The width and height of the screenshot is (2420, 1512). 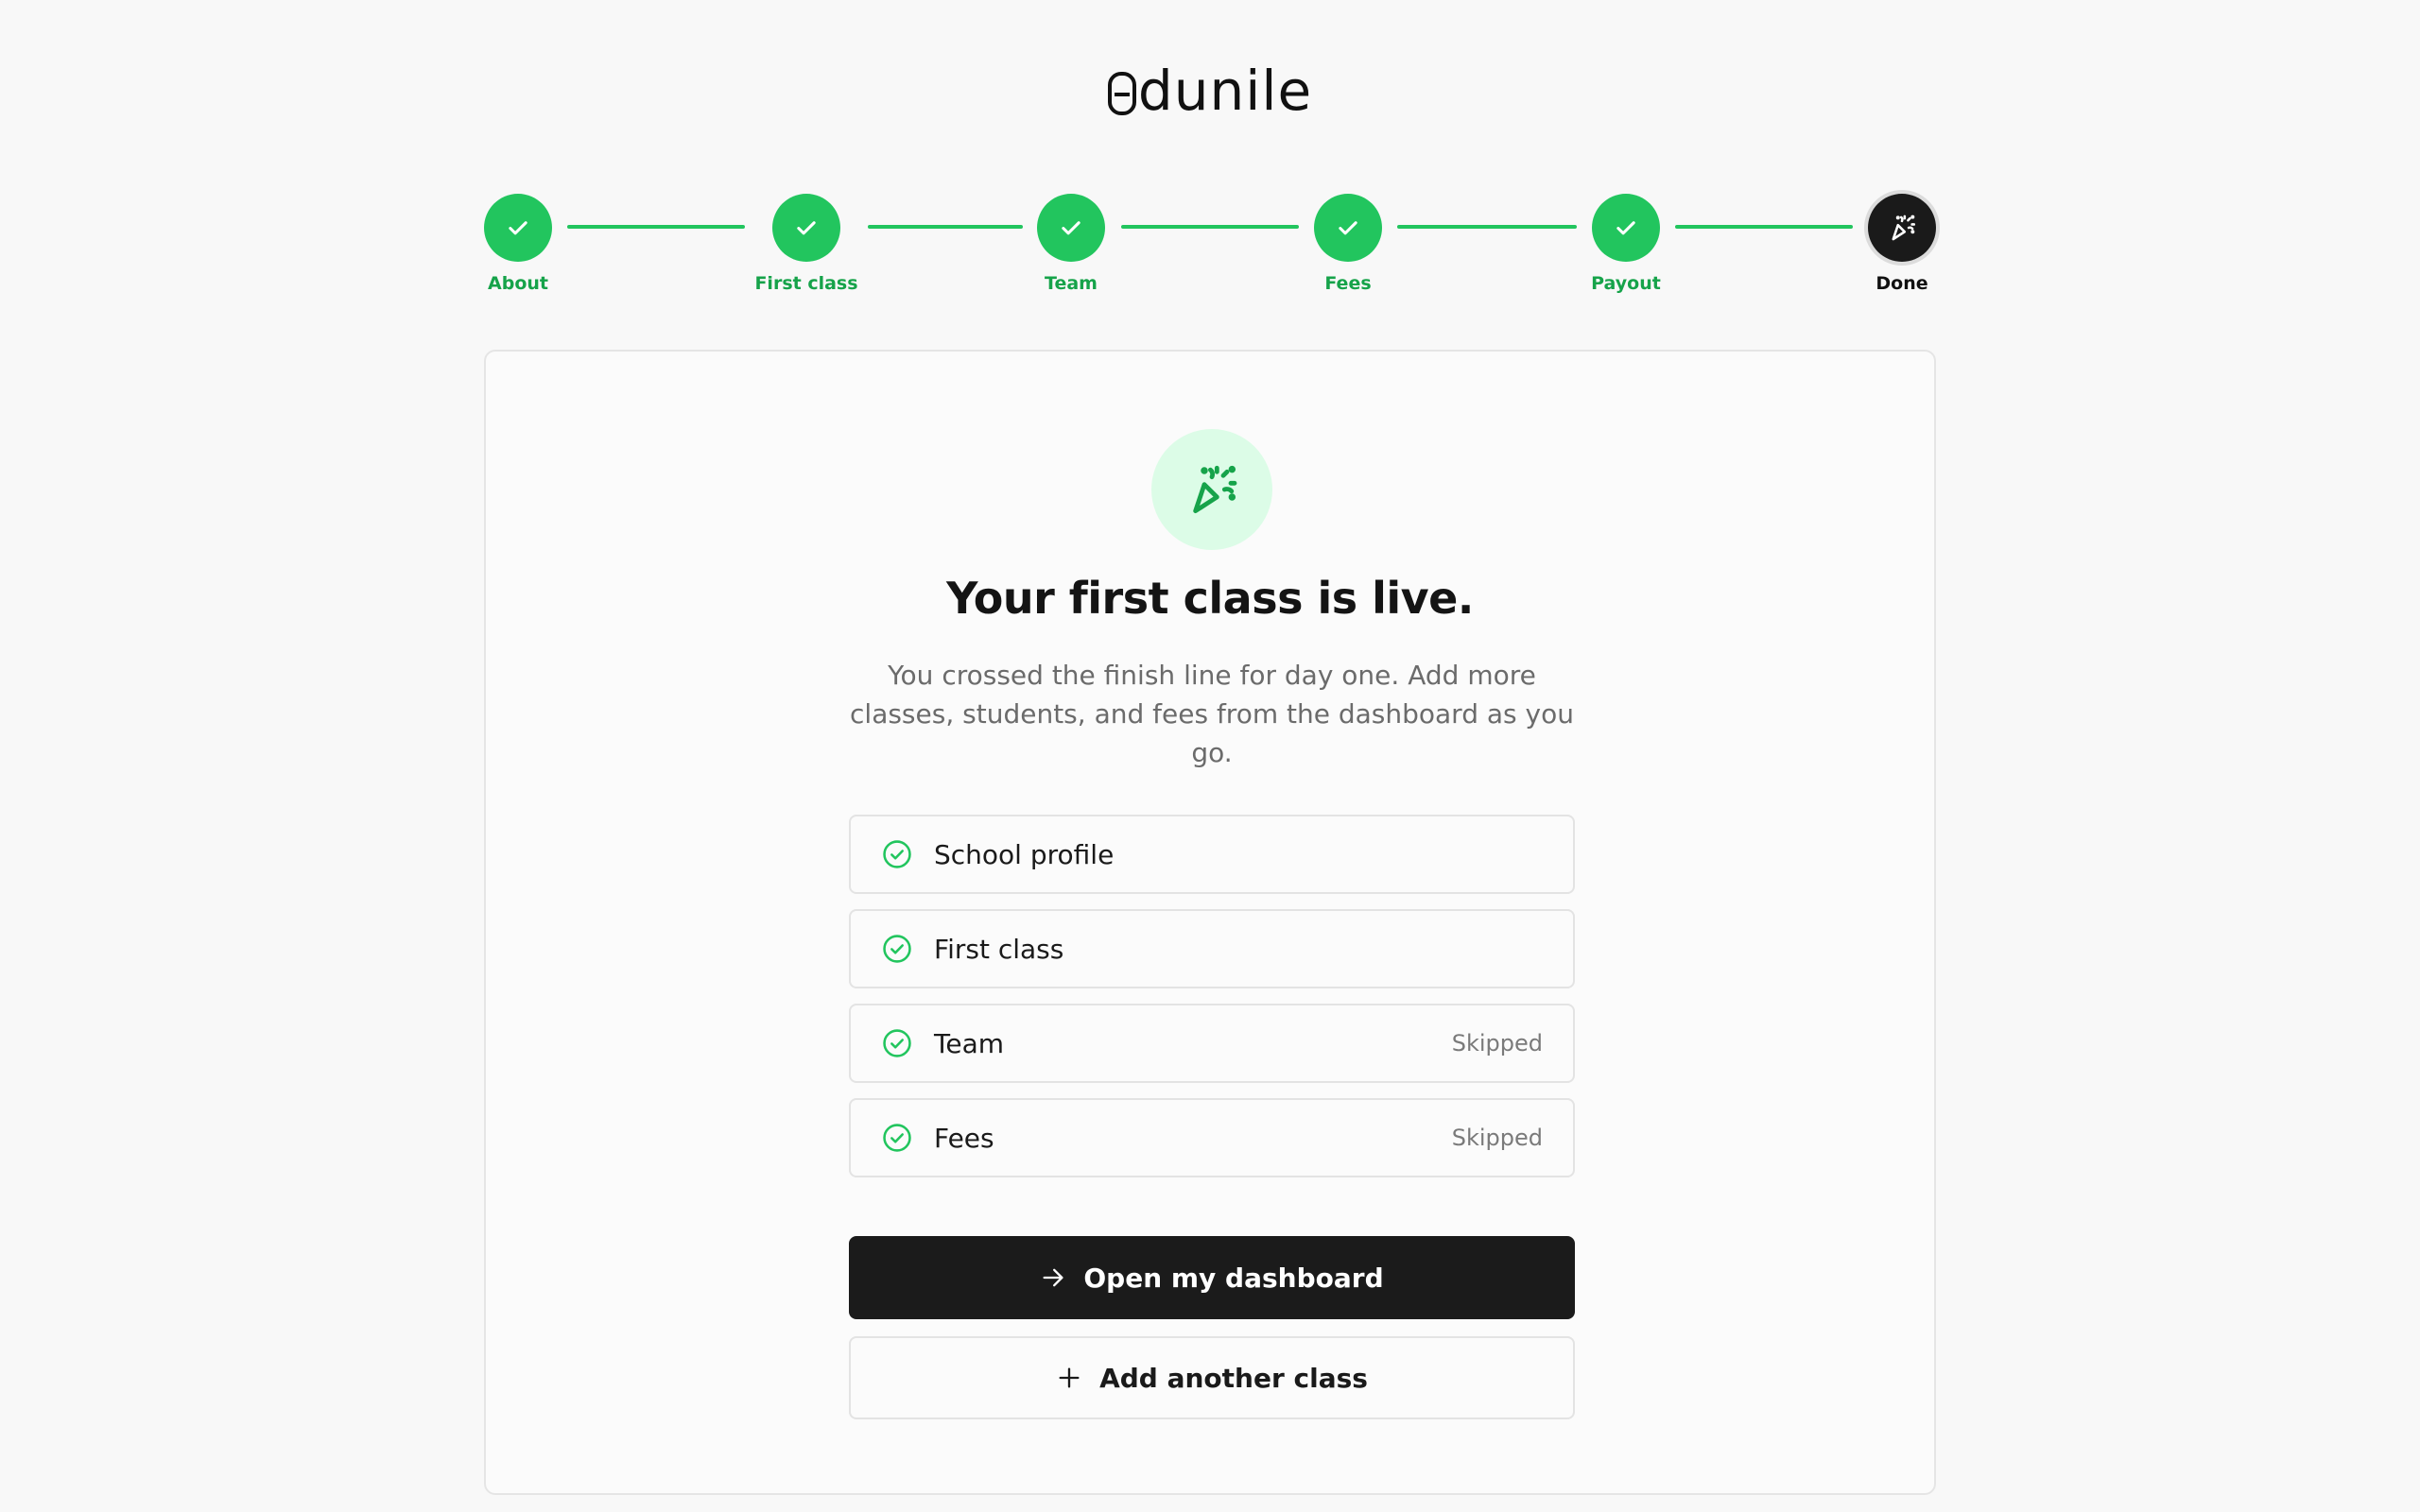 I want to click on step-label: First class, so click(x=806, y=283).